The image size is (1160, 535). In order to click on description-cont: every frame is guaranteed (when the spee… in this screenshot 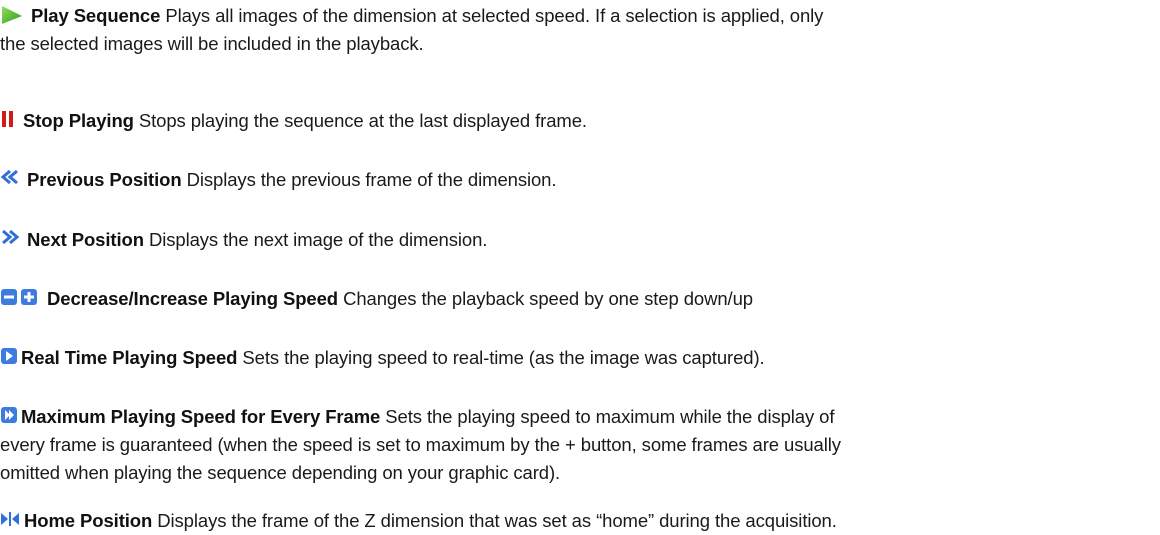, I will do `click(420, 444)`.